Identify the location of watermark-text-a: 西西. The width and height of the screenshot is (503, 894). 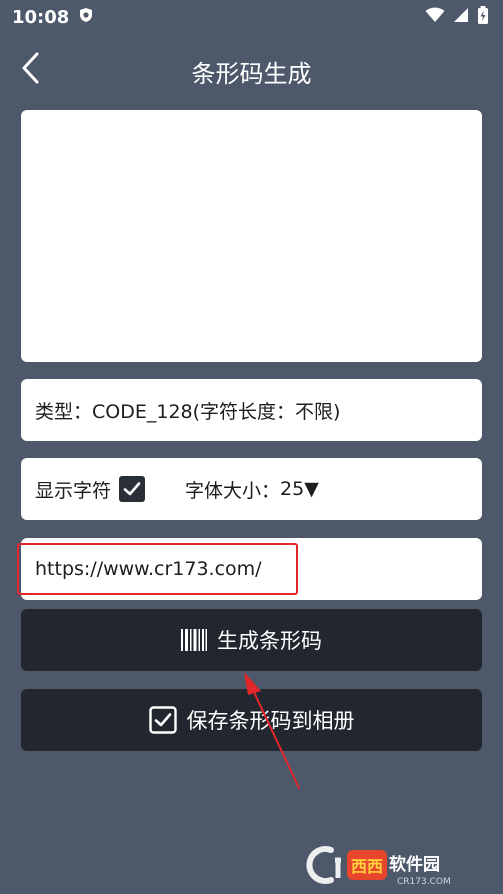
(367, 866).